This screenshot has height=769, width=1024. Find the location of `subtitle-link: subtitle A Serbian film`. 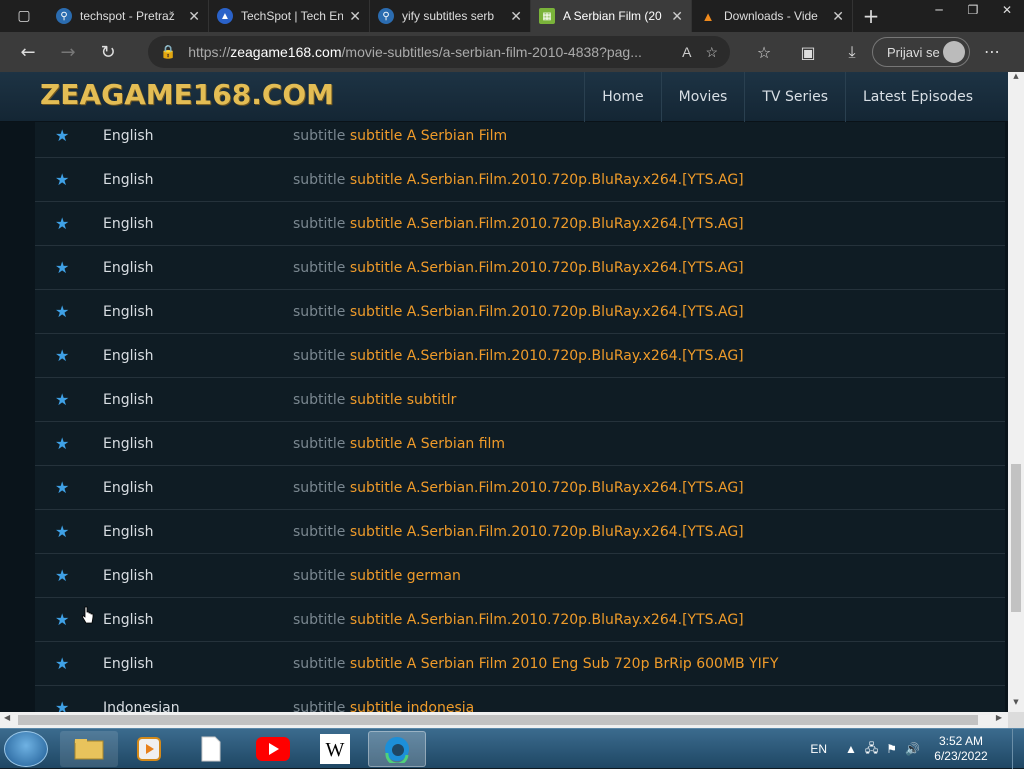

subtitle-link: subtitle A Serbian film is located at coordinates (427, 444).